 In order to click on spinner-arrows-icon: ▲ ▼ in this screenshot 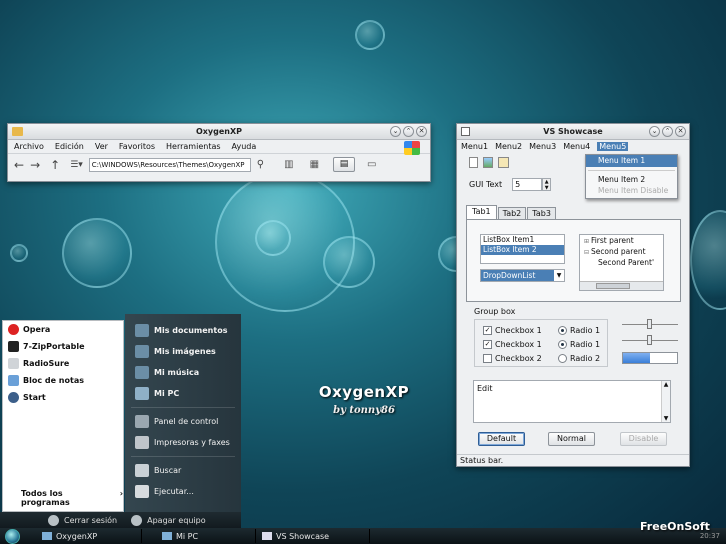, I will do `click(547, 184)`.